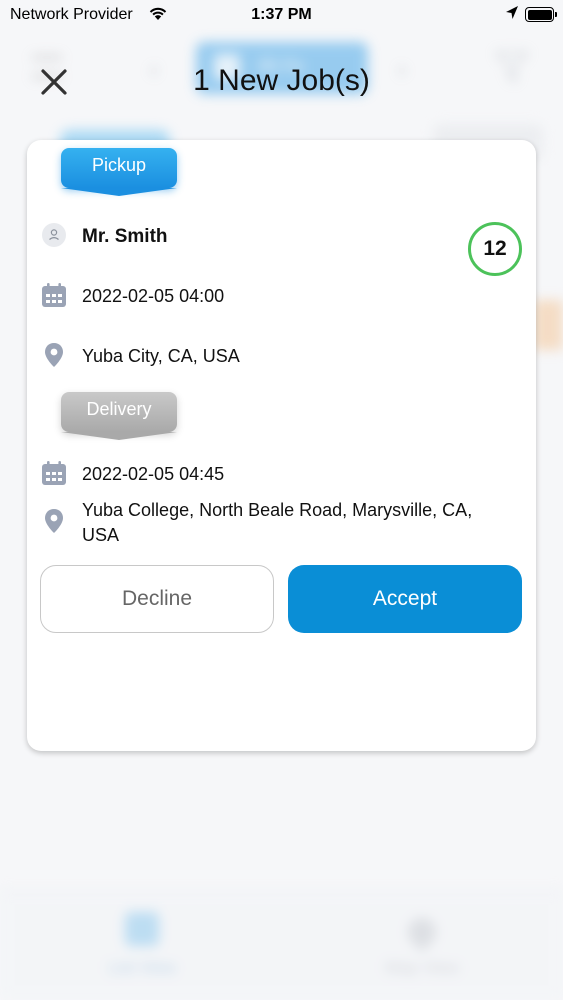  I want to click on job-count-badge: 12, so click(495, 249).